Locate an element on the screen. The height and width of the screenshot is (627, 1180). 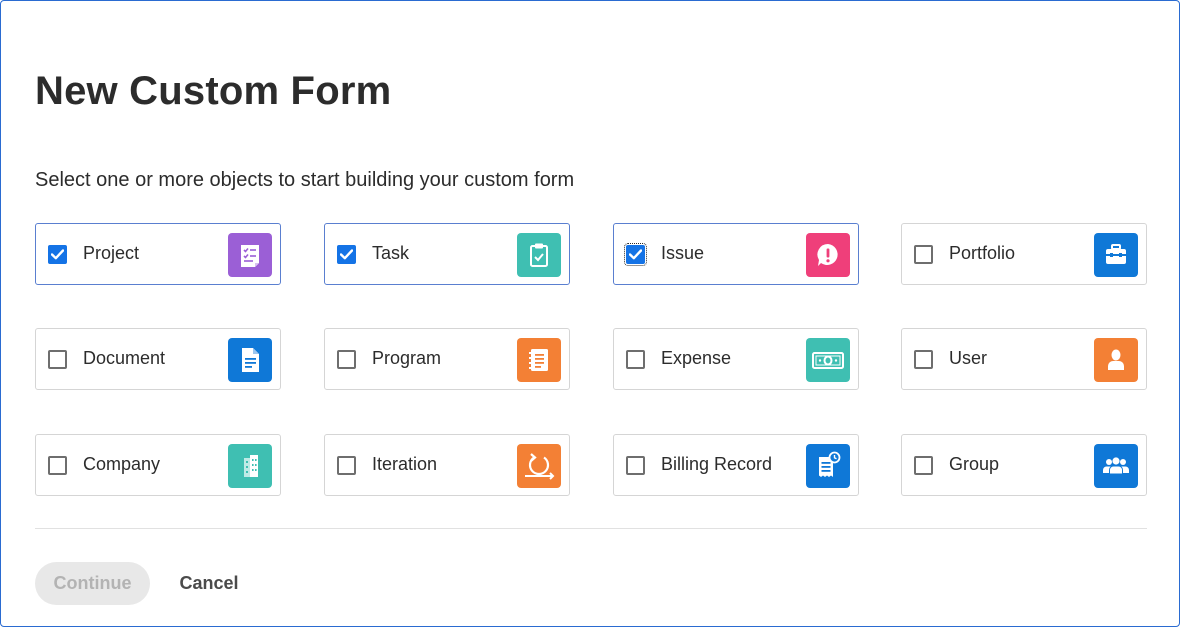
object-card-label: Billing Record is located at coordinates (717, 464).